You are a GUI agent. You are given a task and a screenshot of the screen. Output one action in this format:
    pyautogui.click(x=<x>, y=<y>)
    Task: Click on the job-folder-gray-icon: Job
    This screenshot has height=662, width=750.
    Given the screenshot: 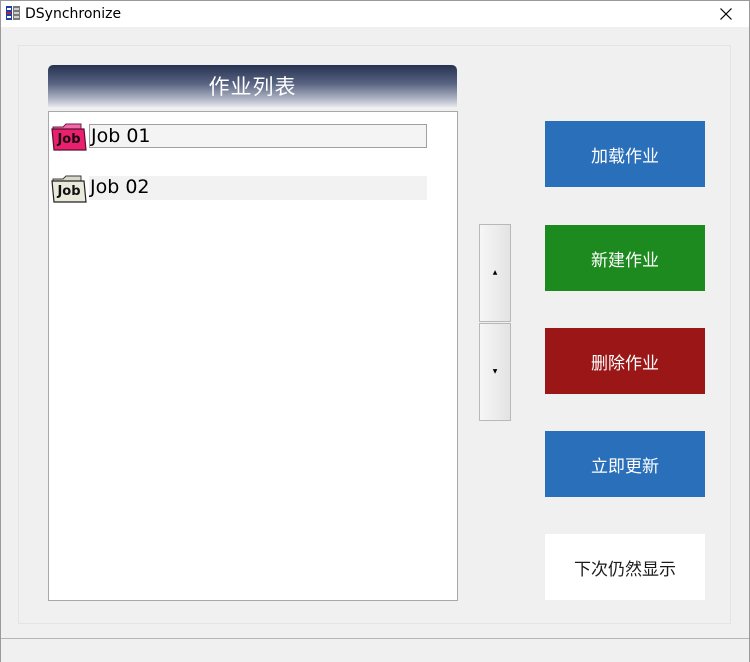 What is the action you would take?
    pyautogui.click(x=69, y=189)
    